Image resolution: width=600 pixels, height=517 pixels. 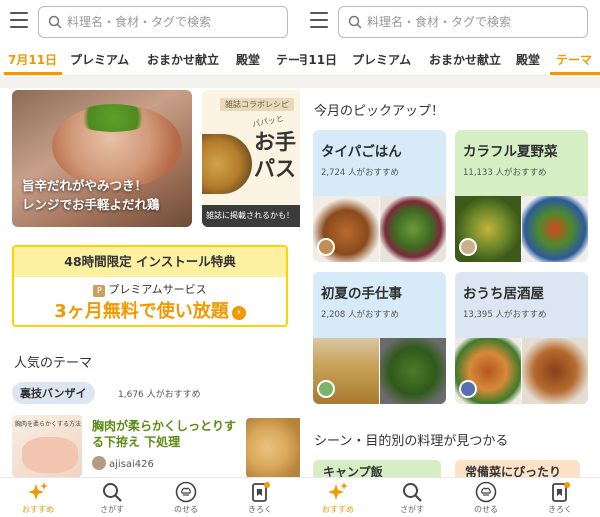 What do you see at coordinates (150, 310) in the screenshot?
I see `promo-main-text: 3ヶ月無料で使い放題 ›` at bounding box center [150, 310].